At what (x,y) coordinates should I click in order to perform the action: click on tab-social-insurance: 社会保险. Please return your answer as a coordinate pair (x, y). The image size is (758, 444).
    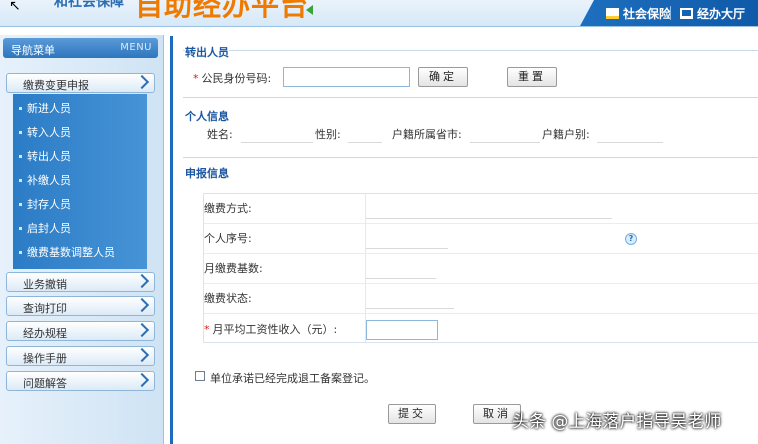
    Looking at the image, I should click on (638, 13).